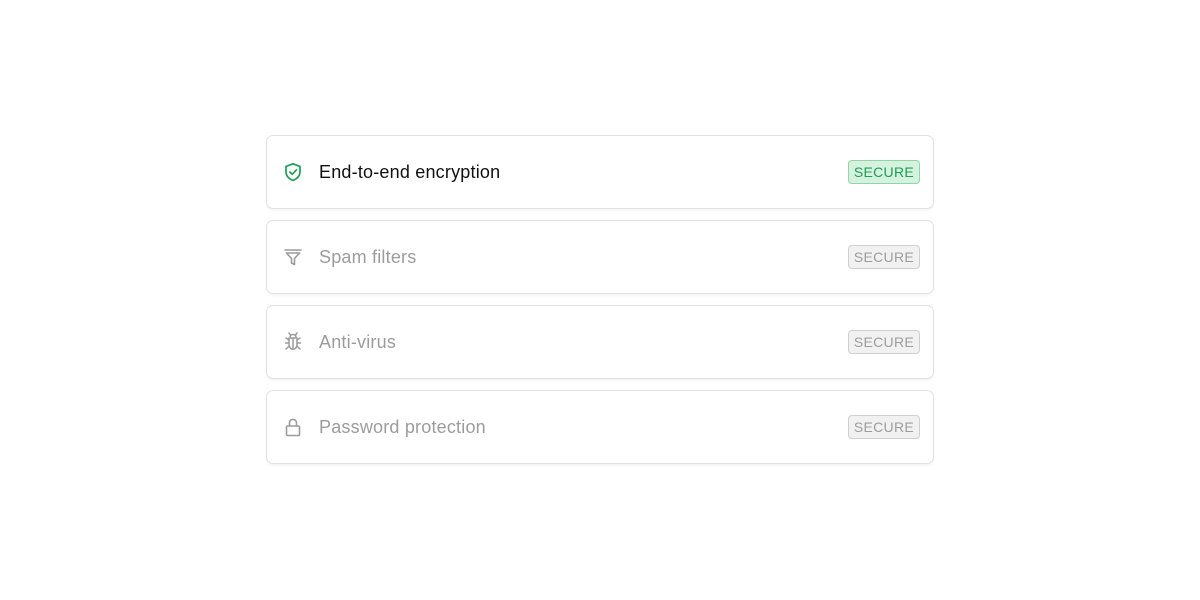 The image size is (1200, 600). What do you see at coordinates (600, 257) in the screenshot?
I see `feature-item-spam-filters: Spam filters SECURE` at bounding box center [600, 257].